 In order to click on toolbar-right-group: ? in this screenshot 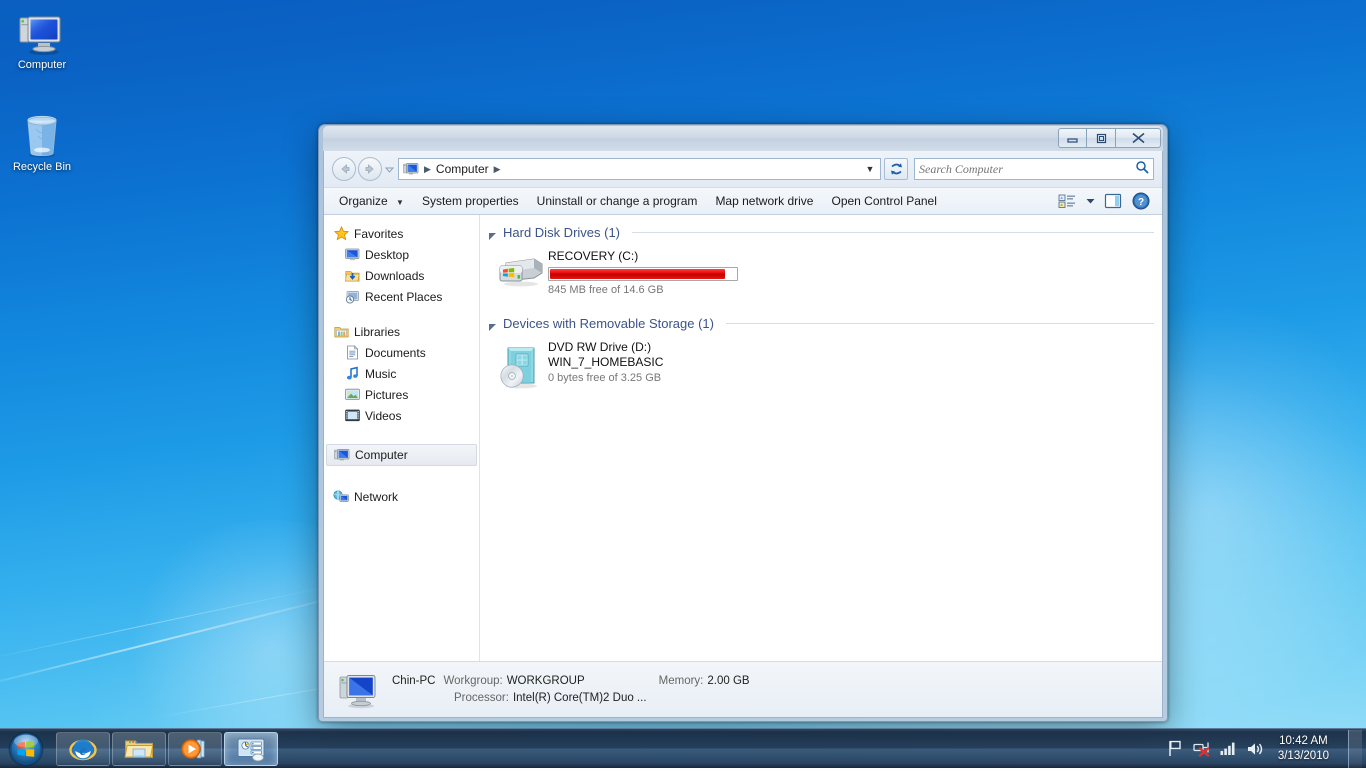, I will do `click(1105, 201)`.